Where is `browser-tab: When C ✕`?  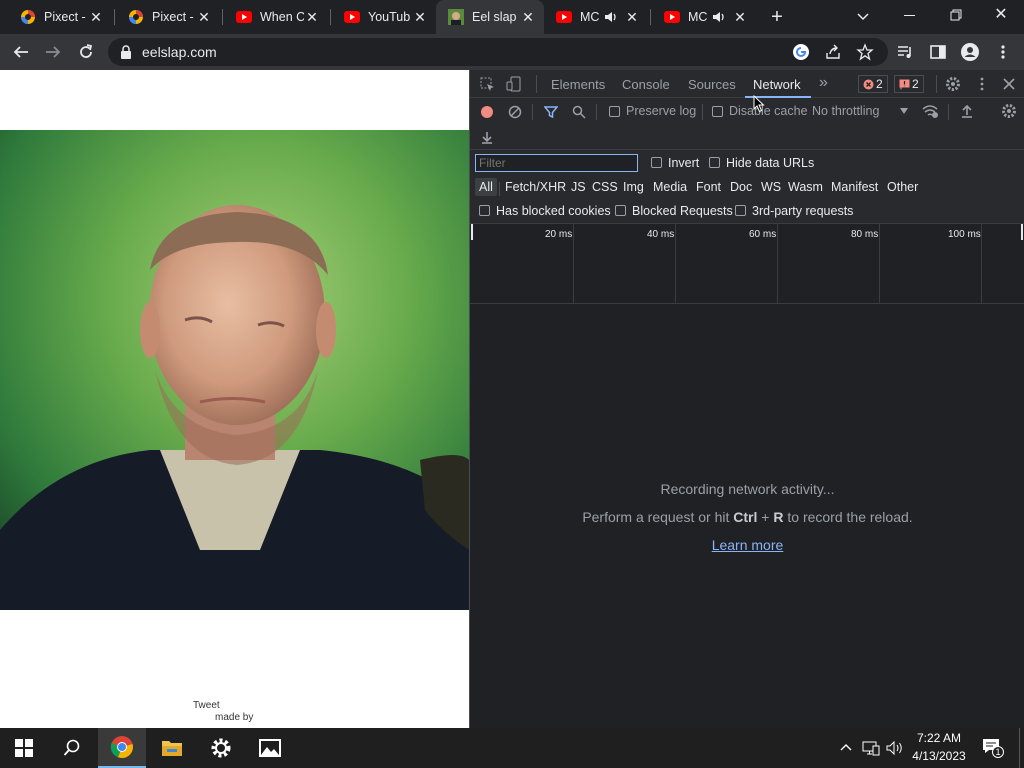 browser-tab: When C ✕ is located at coordinates (276, 17).